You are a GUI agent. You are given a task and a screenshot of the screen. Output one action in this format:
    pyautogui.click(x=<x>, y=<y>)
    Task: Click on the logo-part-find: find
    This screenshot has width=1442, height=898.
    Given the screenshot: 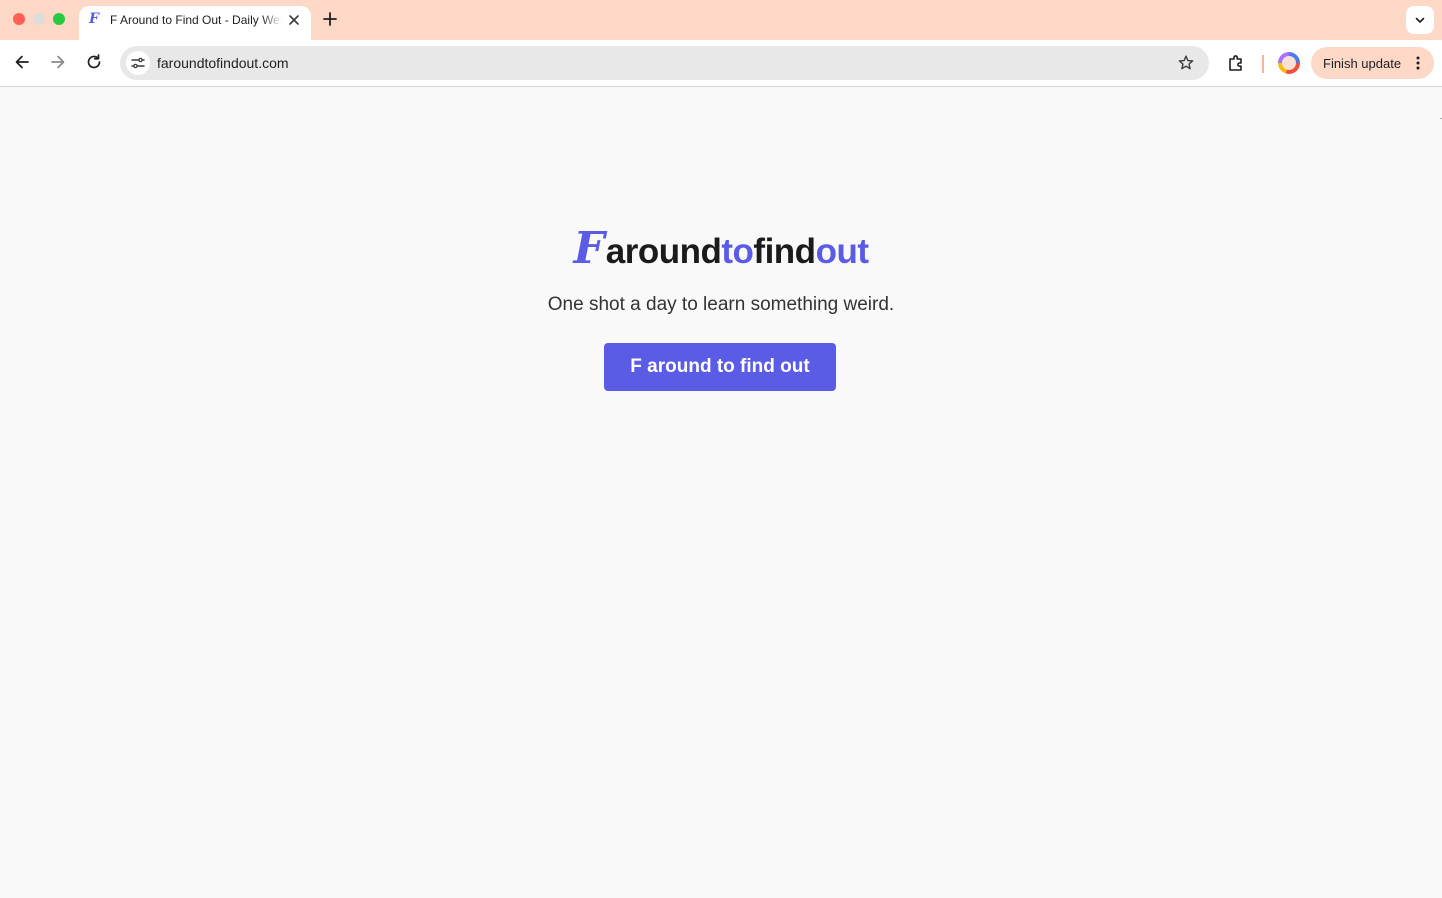 What is the action you would take?
    pyautogui.click(x=784, y=251)
    